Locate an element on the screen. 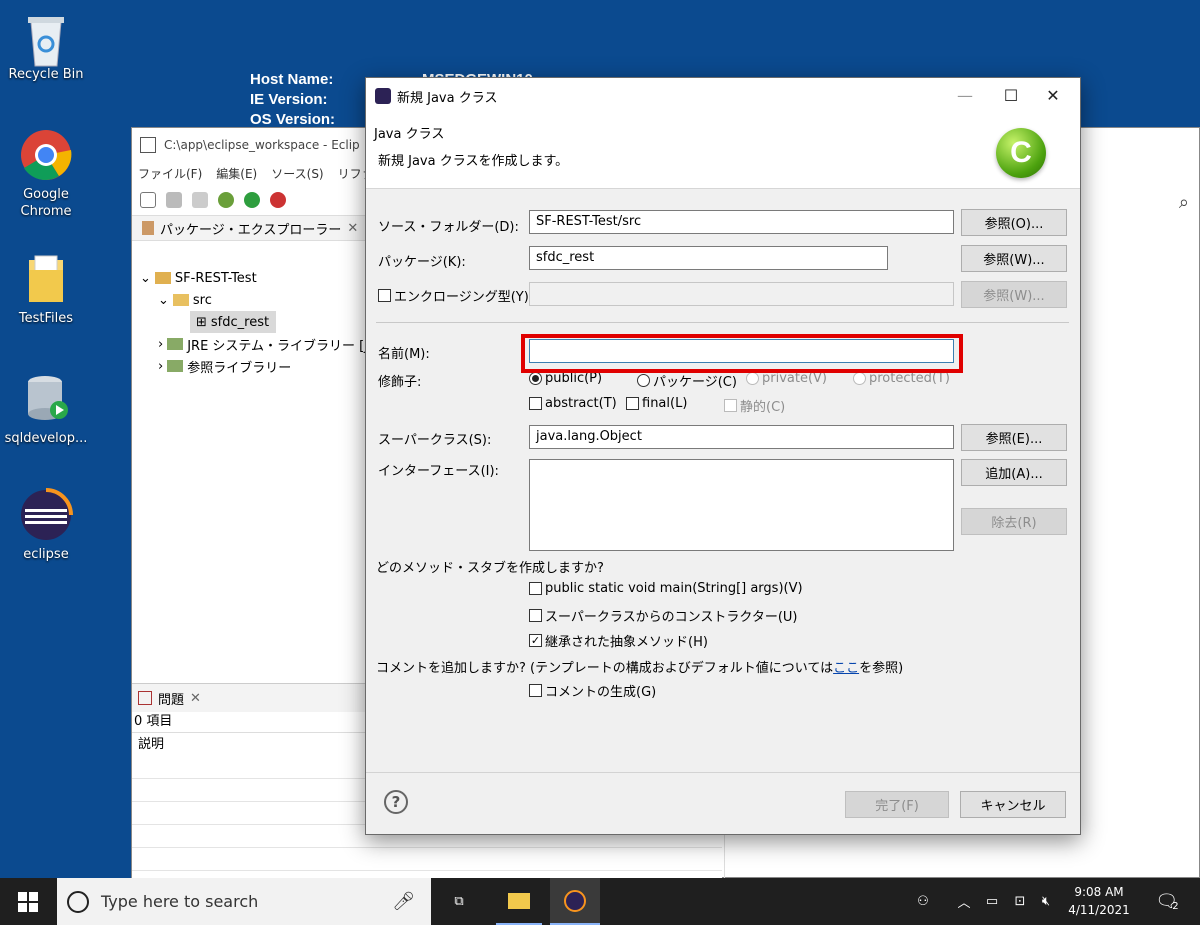  file-explorer-icon is located at coordinates (519, 901).